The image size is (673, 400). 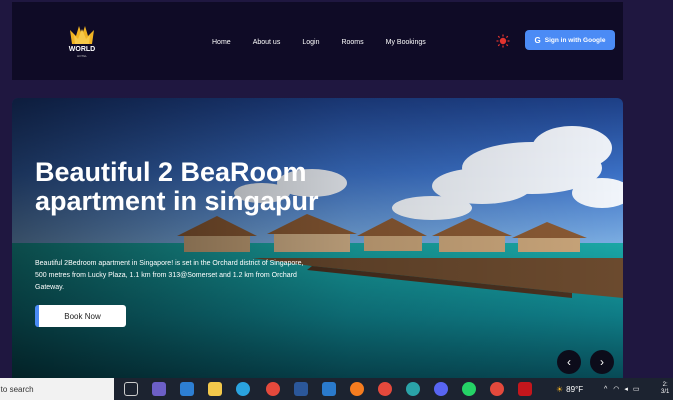 What do you see at coordinates (159, 389) in the screenshot?
I see `app-icon` at bounding box center [159, 389].